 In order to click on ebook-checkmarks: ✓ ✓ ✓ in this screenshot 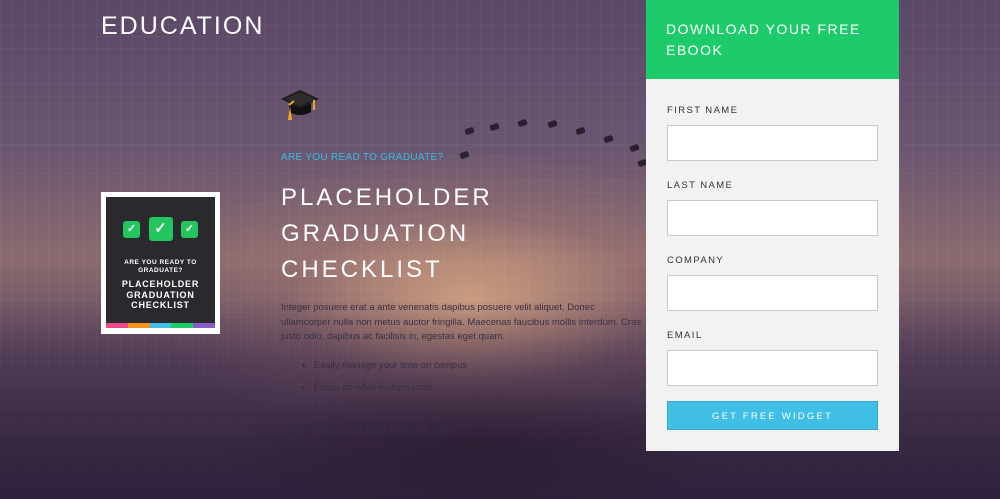, I will do `click(160, 229)`.